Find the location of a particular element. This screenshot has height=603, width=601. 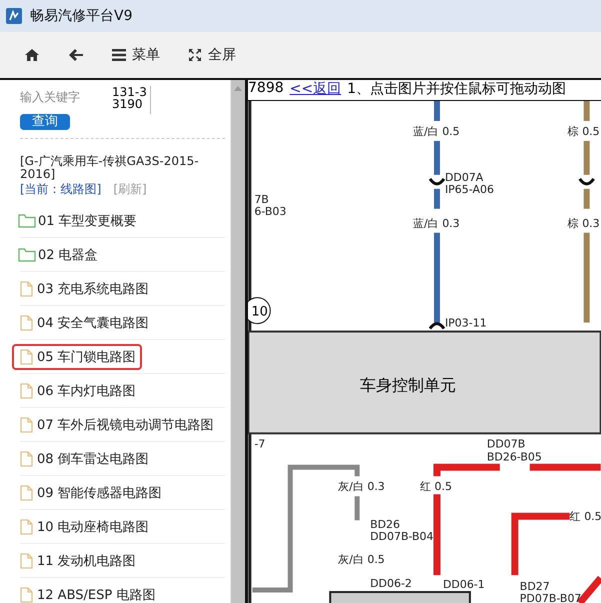

wire-label: IP65-A06 is located at coordinates (469, 189).